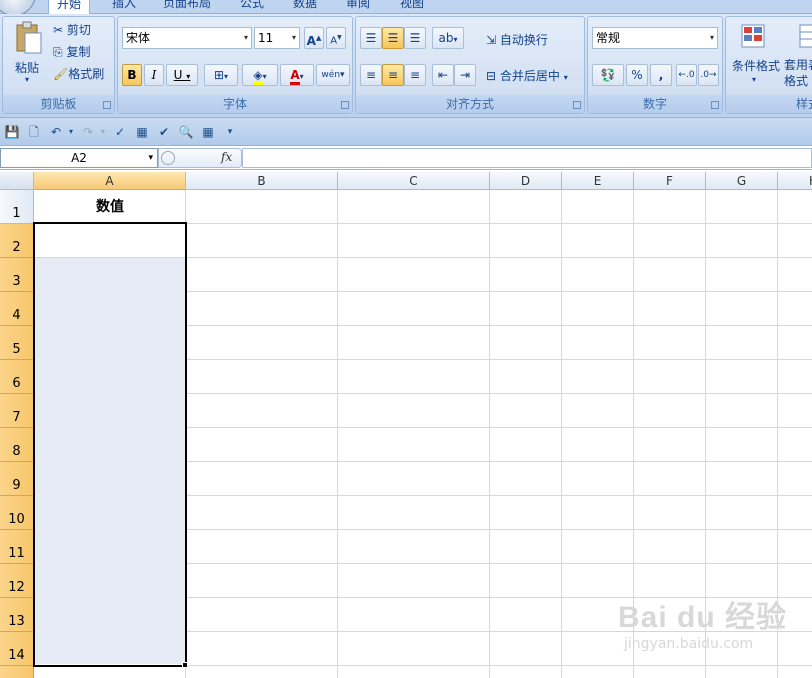 The image size is (812, 678). What do you see at coordinates (27, 79) in the screenshot?
I see `paste-dropdown-arrow: ▾` at bounding box center [27, 79].